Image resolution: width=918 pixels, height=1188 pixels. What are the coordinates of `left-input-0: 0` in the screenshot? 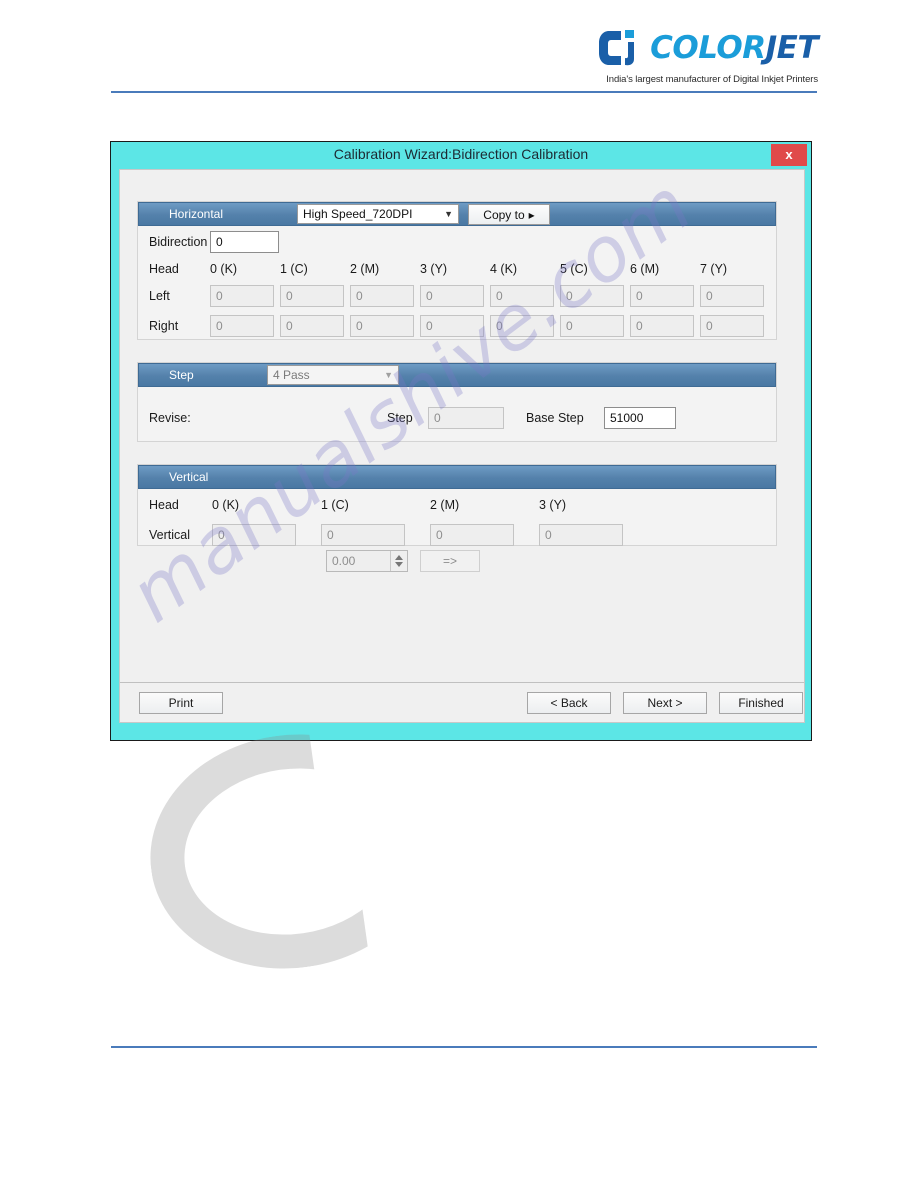 It's located at (242, 296).